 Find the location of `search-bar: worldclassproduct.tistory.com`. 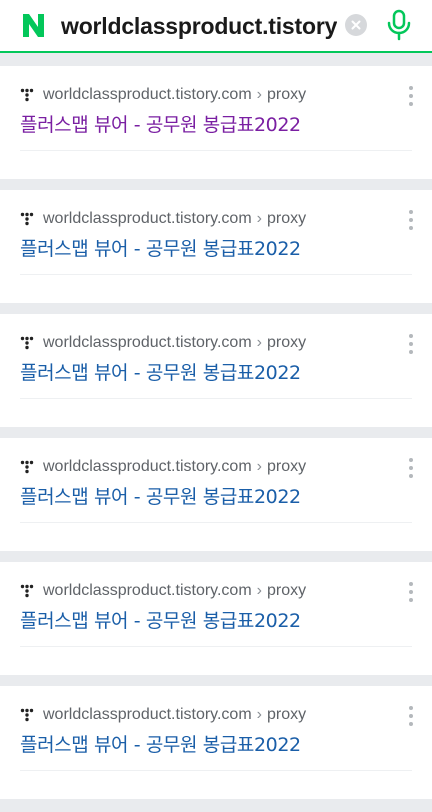

search-bar: worldclassproduct.tistory.com is located at coordinates (216, 26).